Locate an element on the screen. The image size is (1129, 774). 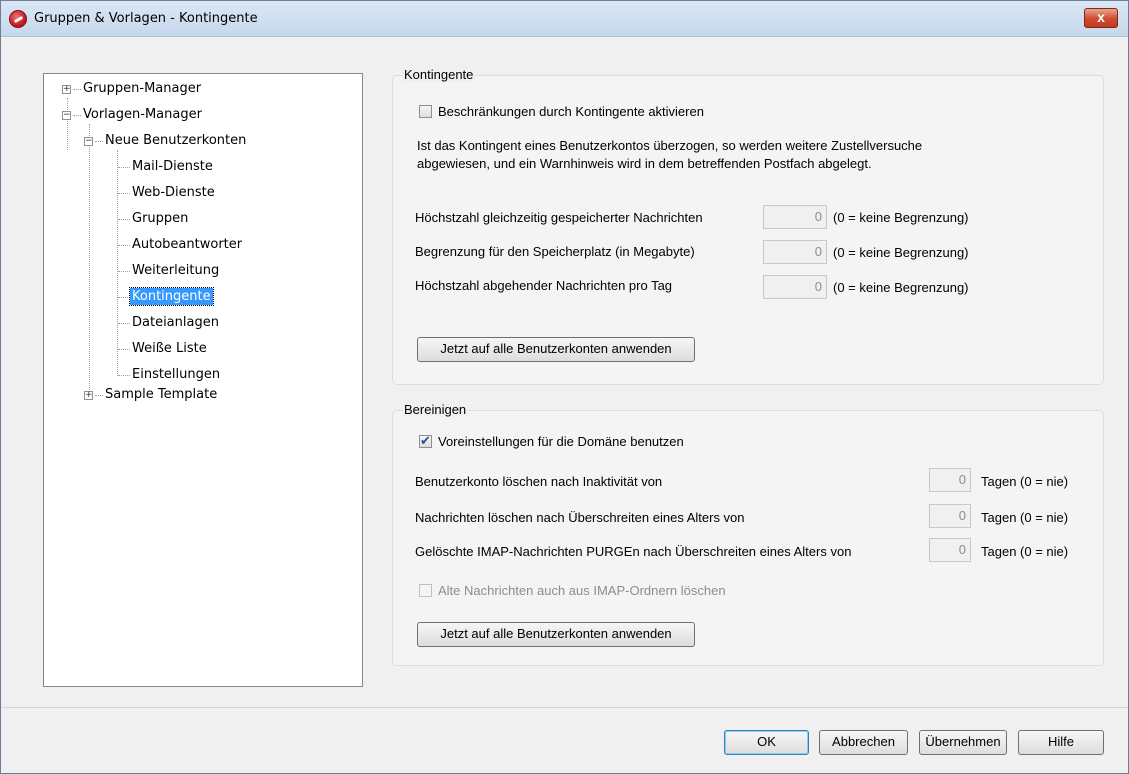
tree-item-einstellungen: Einstellungen is located at coordinates (176, 375).